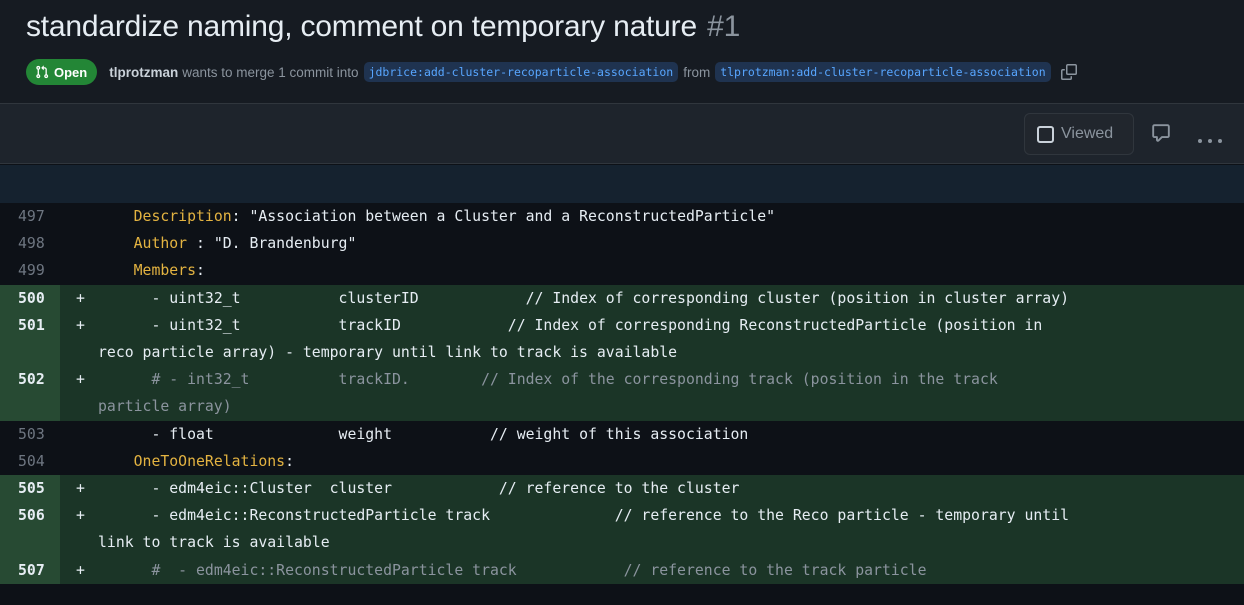  What do you see at coordinates (622, 134) in the screenshot?
I see `file-header: Viewed` at bounding box center [622, 134].